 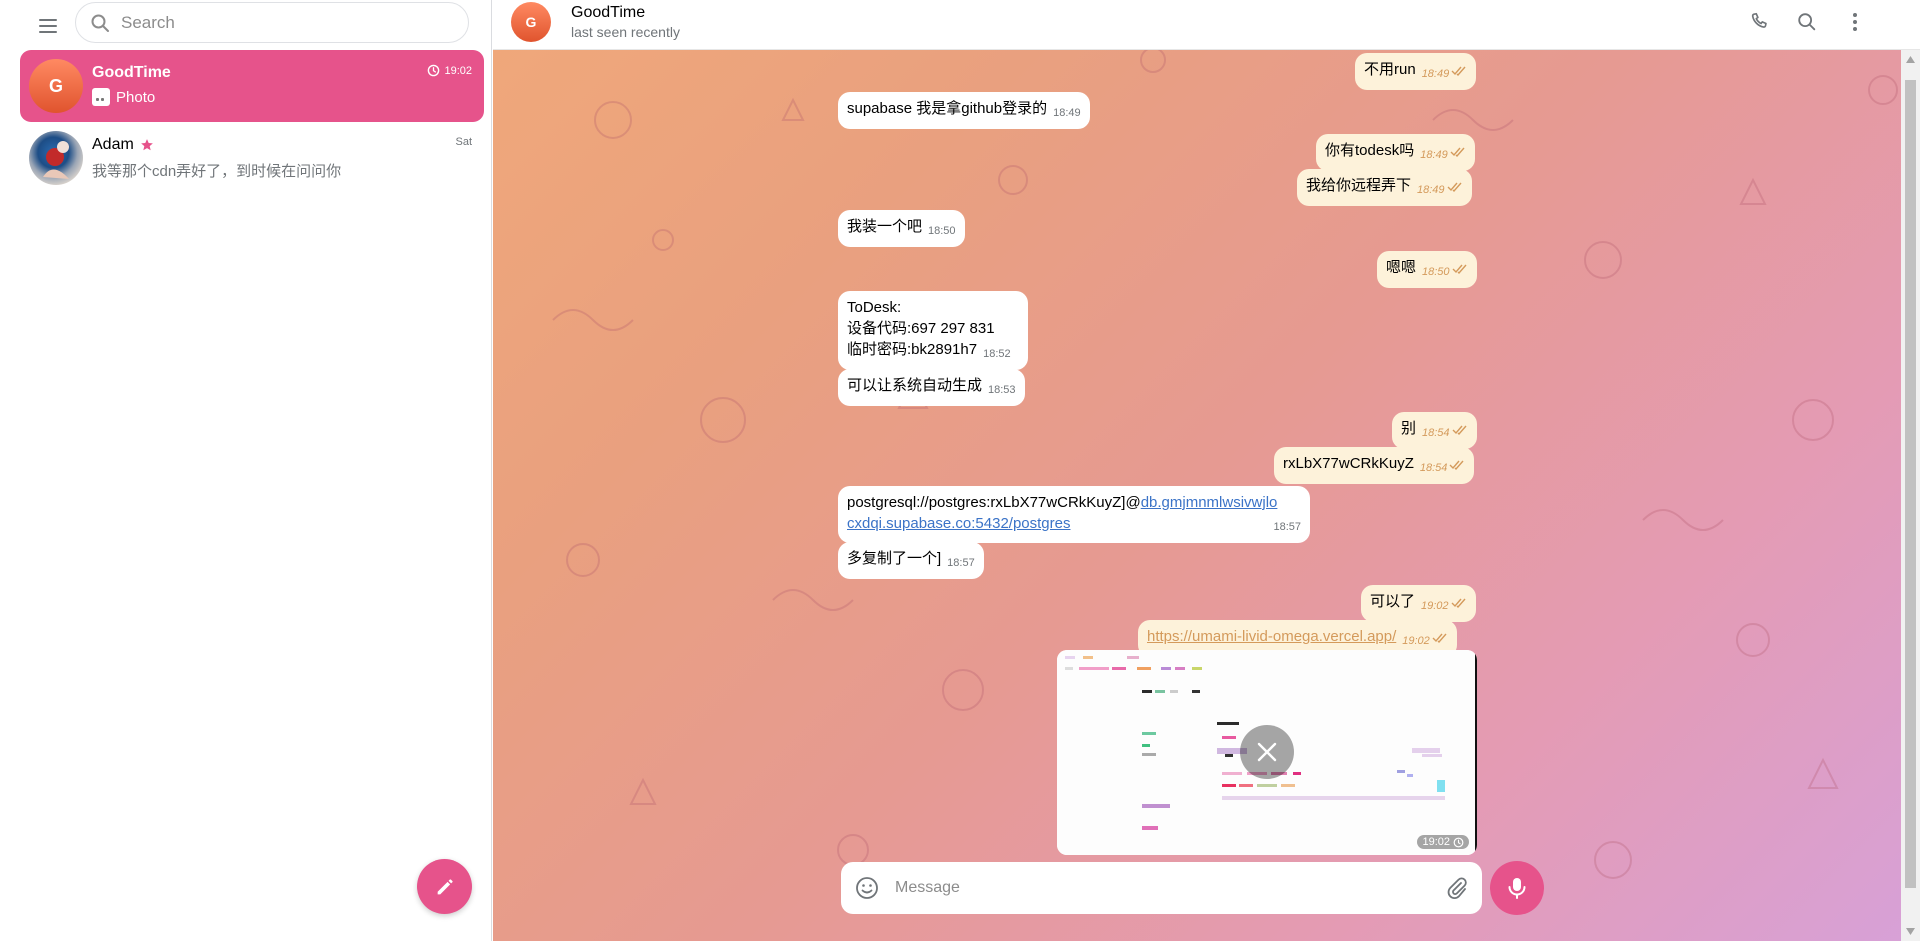 I want to click on voice-record-button, so click(x=1517, y=888).